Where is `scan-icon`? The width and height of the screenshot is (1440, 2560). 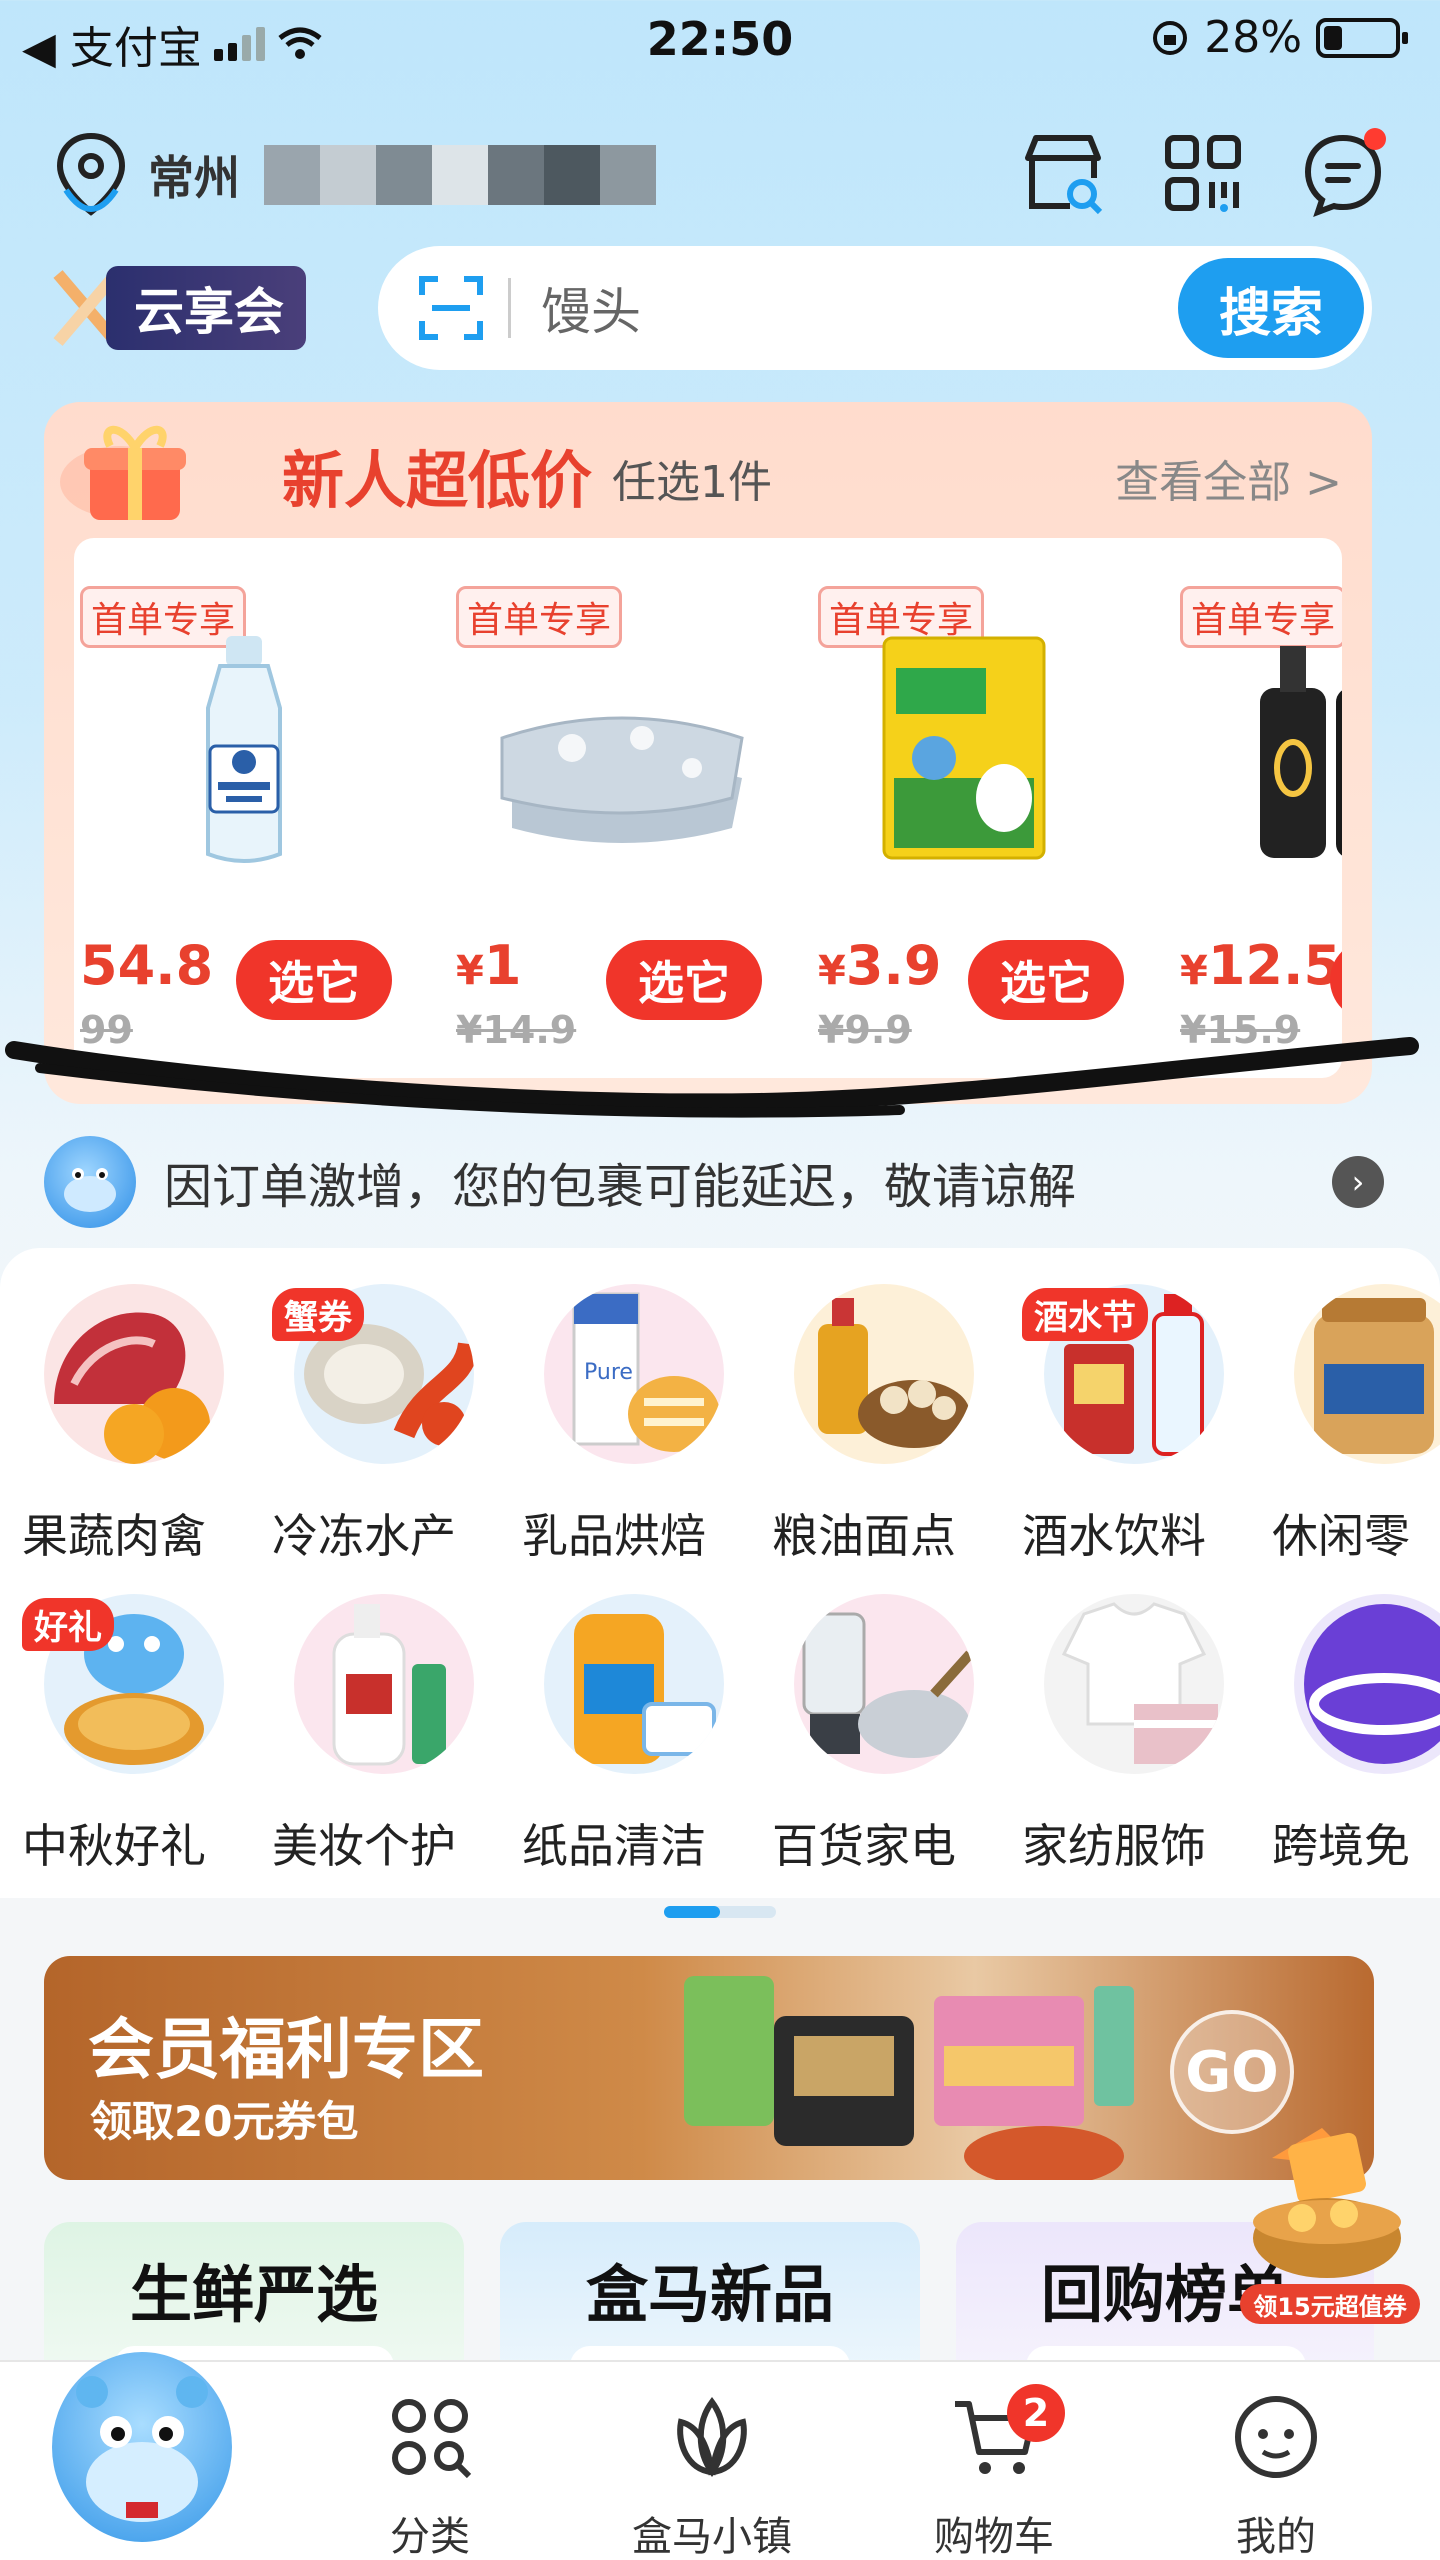
scan-icon is located at coordinates (451, 308).